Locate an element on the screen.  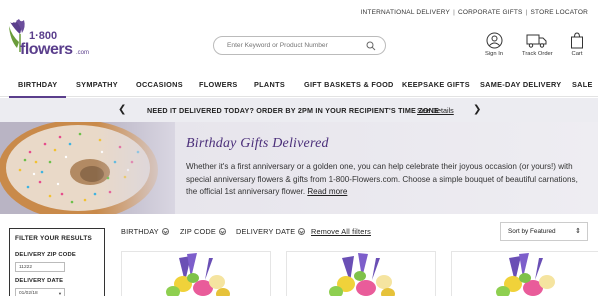
track-order-button: Track Order is located at coordinates (537, 44).